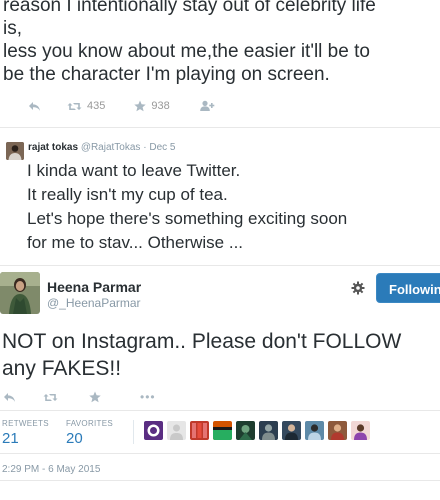 The image size is (440, 500). I want to click on follow-icon, so click(207, 105).